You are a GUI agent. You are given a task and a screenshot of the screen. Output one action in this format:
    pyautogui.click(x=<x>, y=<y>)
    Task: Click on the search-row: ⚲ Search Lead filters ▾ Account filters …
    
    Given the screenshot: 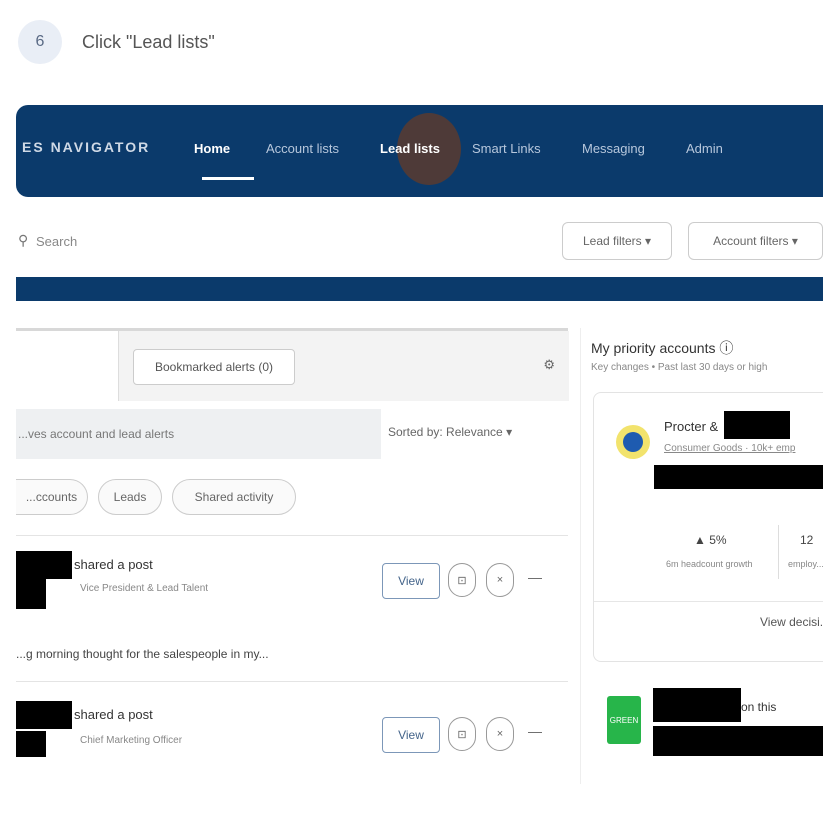 What is the action you would take?
    pyautogui.click(x=419, y=241)
    